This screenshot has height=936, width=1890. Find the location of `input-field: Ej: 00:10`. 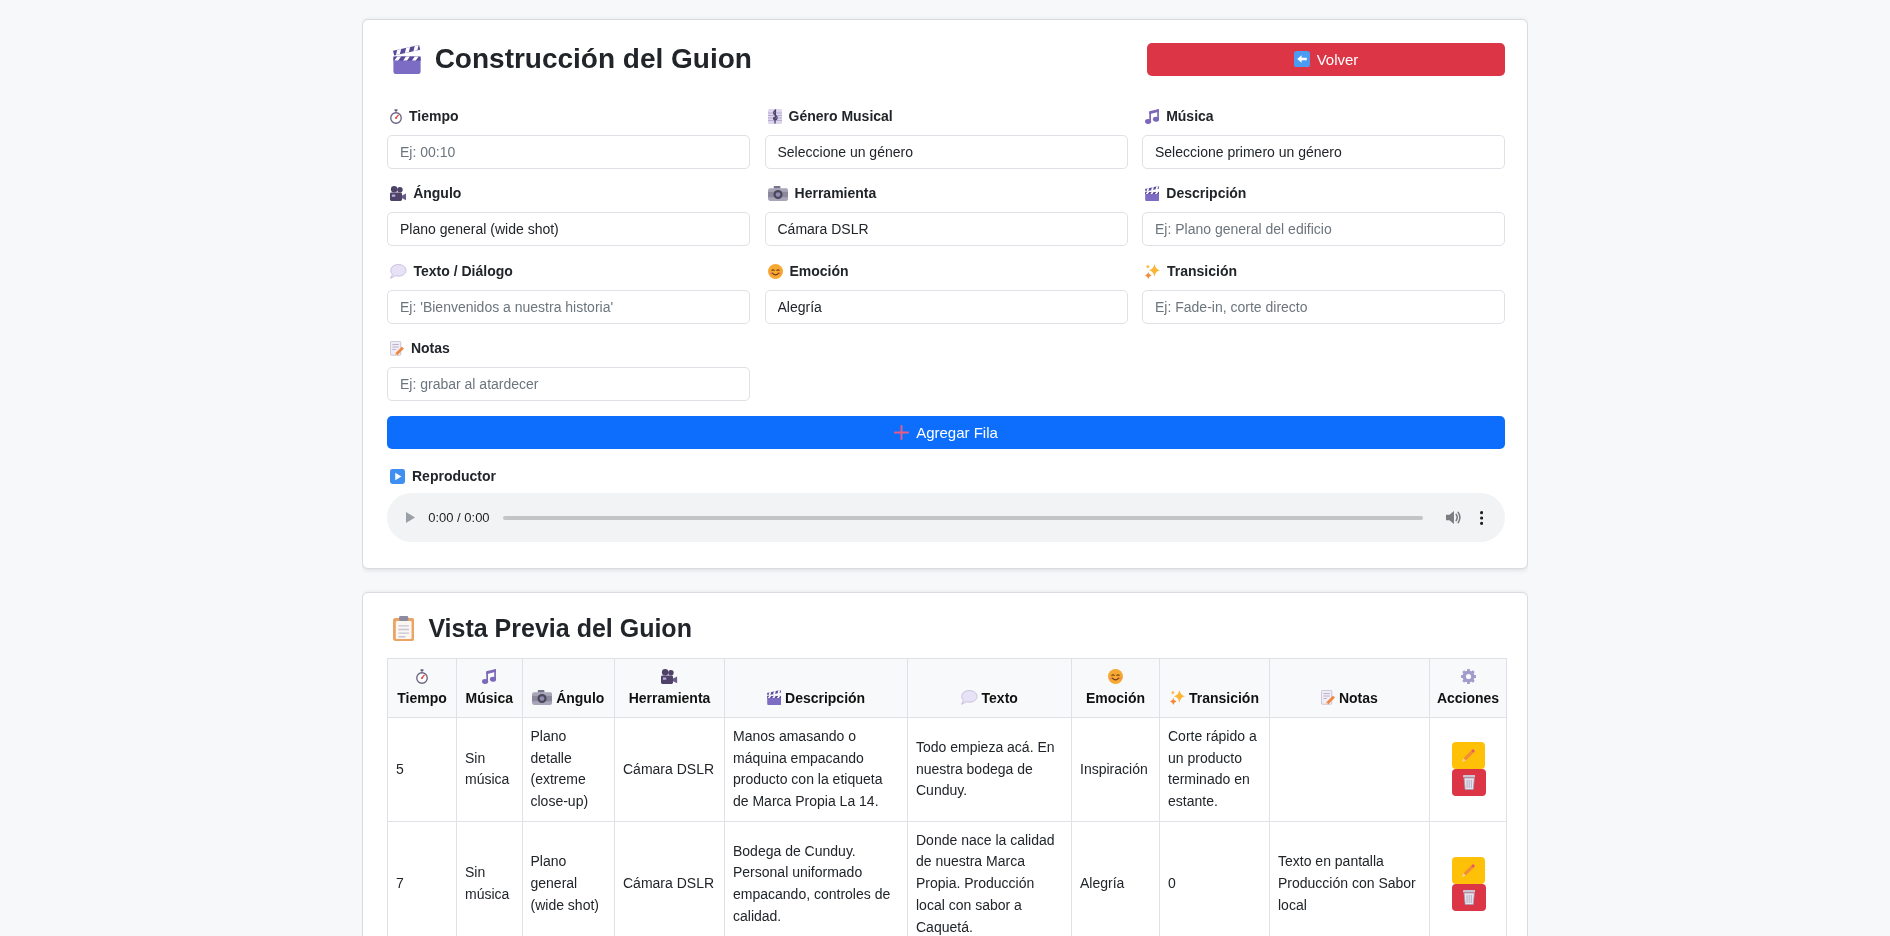

input-field: Ej: 00:10 is located at coordinates (568, 151).